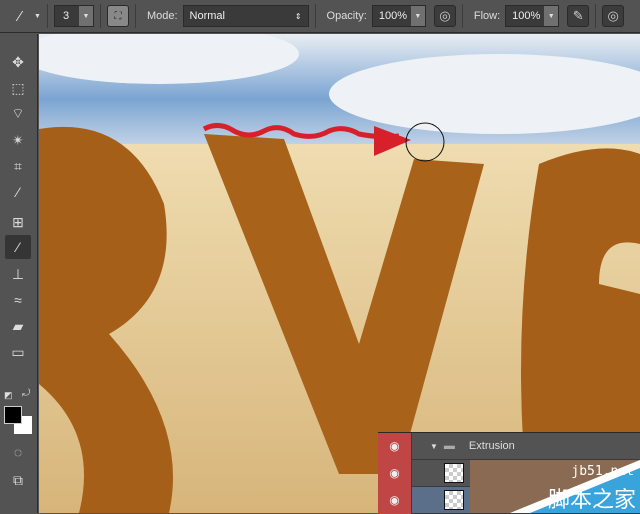 The image size is (640, 514). What do you see at coordinates (18, 352) in the screenshot?
I see `gradient-tool-icon: ▭` at bounding box center [18, 352].